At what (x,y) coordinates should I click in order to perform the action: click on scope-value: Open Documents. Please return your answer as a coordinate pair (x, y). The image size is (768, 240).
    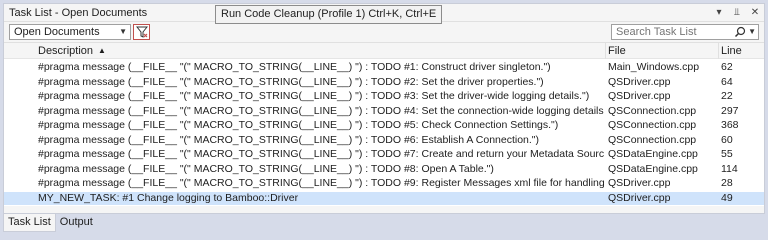
    Looking at the image, I should click on (57, 32).